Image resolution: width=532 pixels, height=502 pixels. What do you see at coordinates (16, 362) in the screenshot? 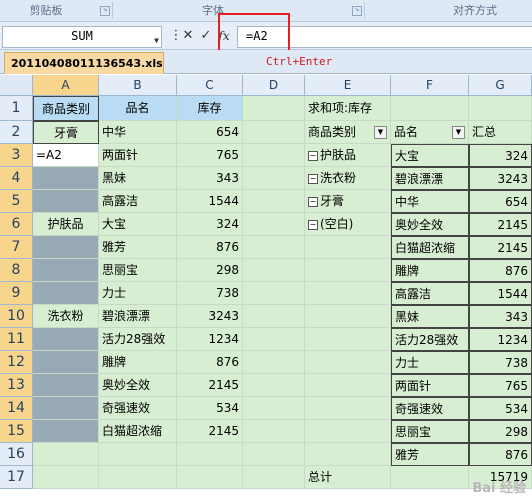
I see `row-header-12: 12` at bounding box center [16, 362].